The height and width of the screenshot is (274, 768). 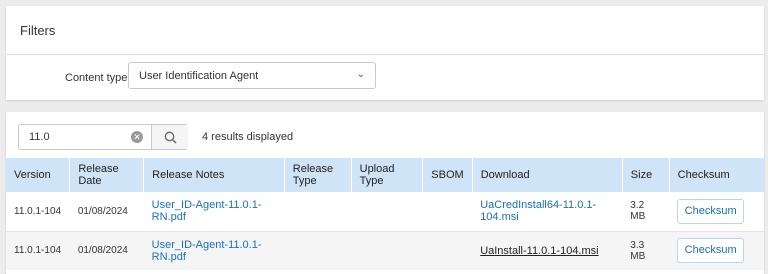 What do you see at coordinates (103, 137) in the screenshot?
I see `search-box: ✕` at bounding box center [103, 137].